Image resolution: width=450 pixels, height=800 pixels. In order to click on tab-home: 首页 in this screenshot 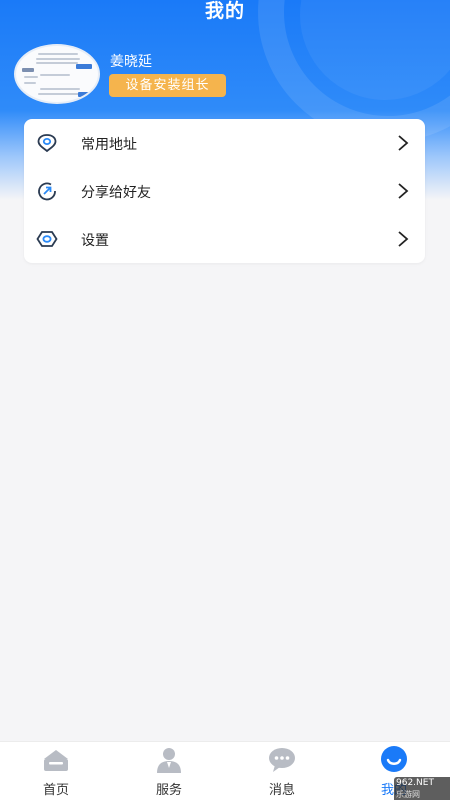, I will do `click(56, 771)`.